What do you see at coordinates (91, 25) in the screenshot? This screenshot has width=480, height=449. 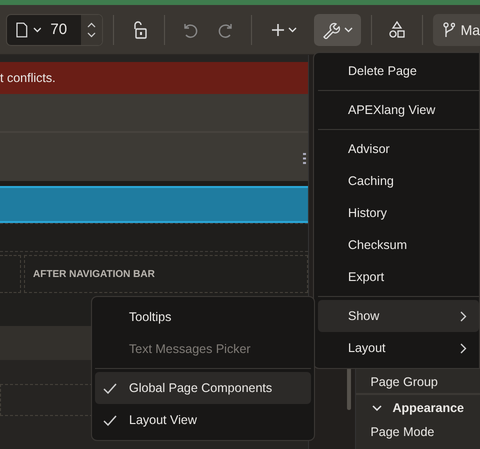 I see `up-icon` at bounding box center [91, 25].